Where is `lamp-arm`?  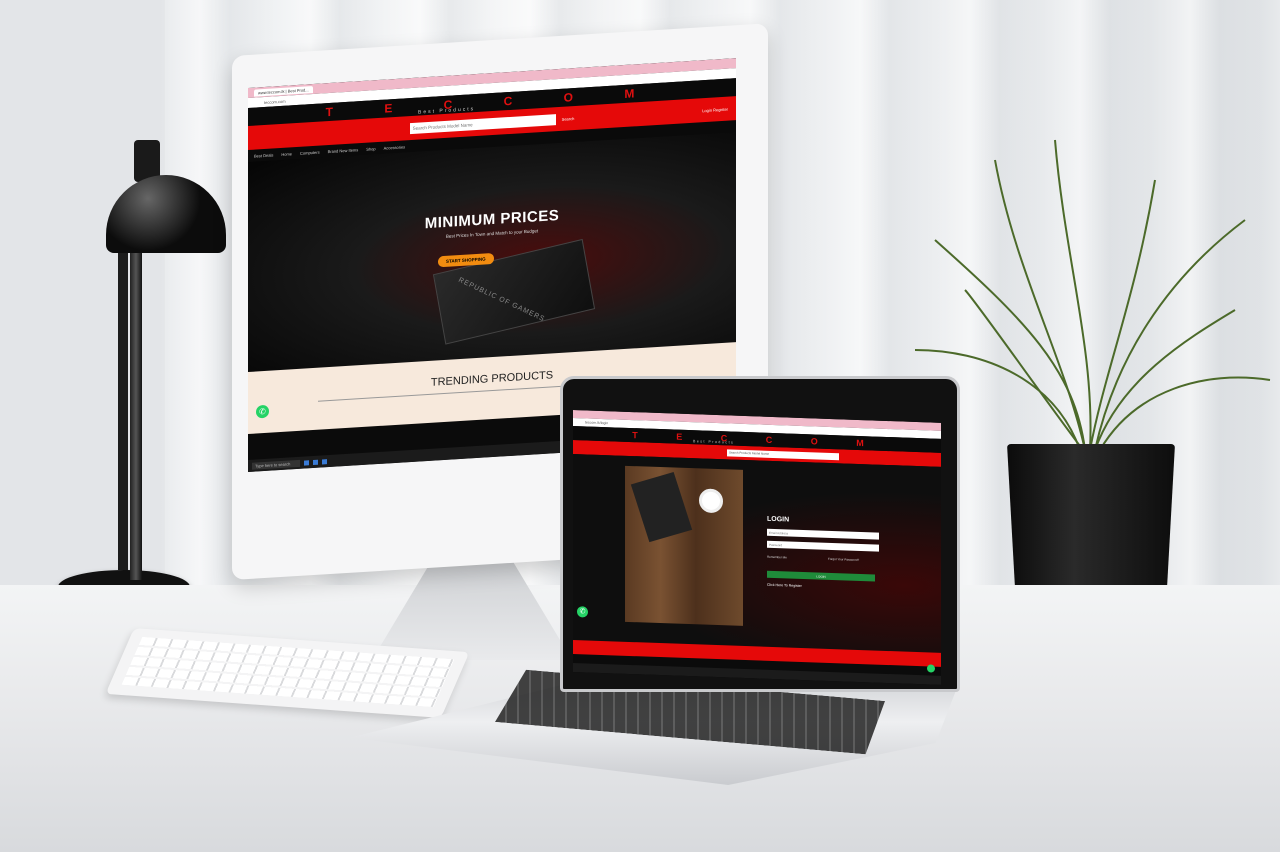 lamp-arm is located at coordinates (123, 410).